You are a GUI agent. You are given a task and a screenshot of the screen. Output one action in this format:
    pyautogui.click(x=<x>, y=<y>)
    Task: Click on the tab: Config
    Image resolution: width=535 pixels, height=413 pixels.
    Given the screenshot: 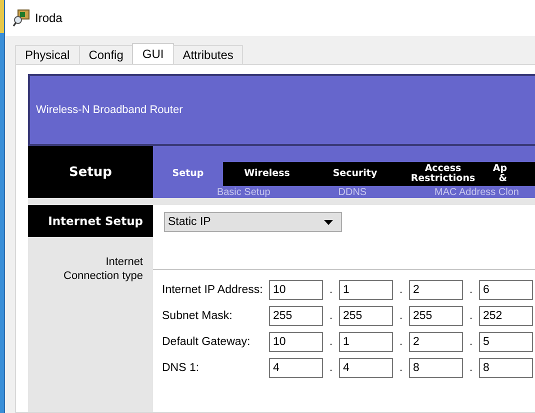 What is the action you would take?
    pyautogui.click(x=106, y=54)
    